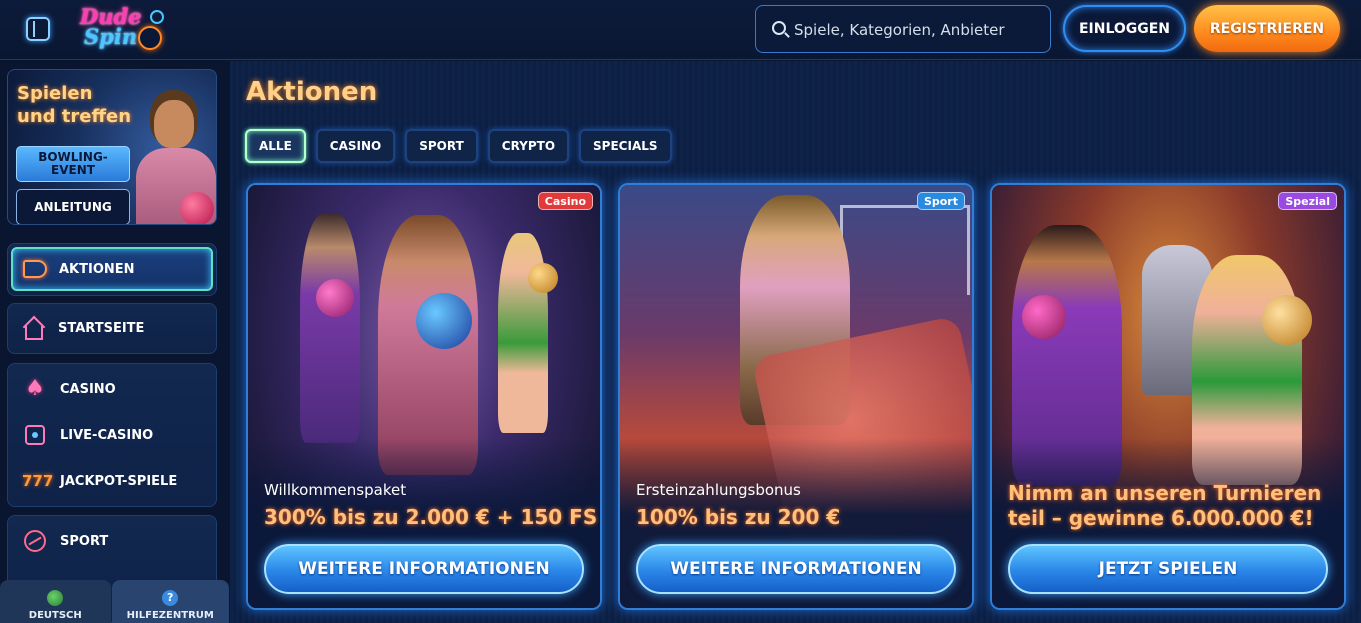  What do you see at coordinates (73, 164) in the screenshot?
I see `bowling-event-button: BOWLING-EVENT` at bounding box center [73, 164].